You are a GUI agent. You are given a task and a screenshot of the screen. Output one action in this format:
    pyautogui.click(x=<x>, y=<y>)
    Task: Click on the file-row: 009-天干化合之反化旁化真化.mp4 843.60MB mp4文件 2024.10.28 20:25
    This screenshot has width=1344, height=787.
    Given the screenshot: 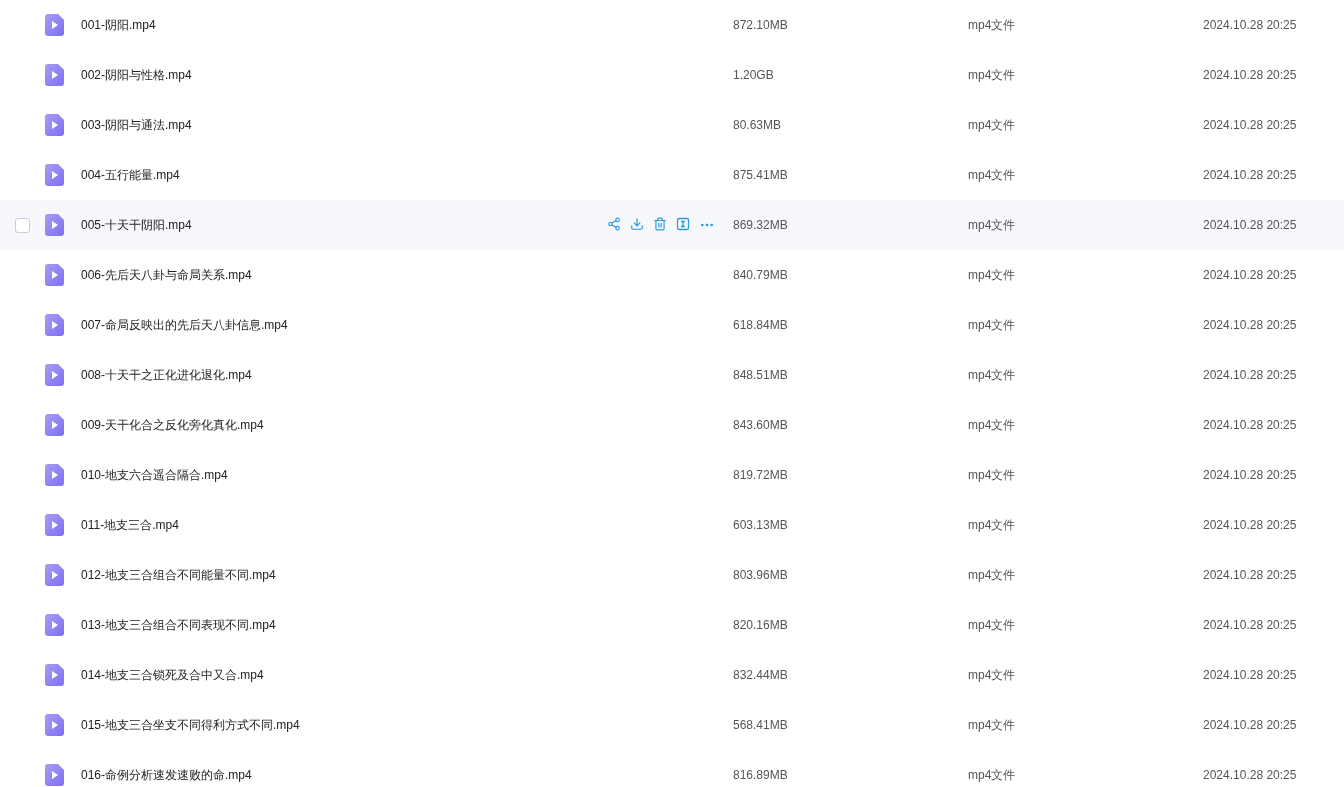 What is the action you would take?
    pyautogui.click(x=672, y=425)
    